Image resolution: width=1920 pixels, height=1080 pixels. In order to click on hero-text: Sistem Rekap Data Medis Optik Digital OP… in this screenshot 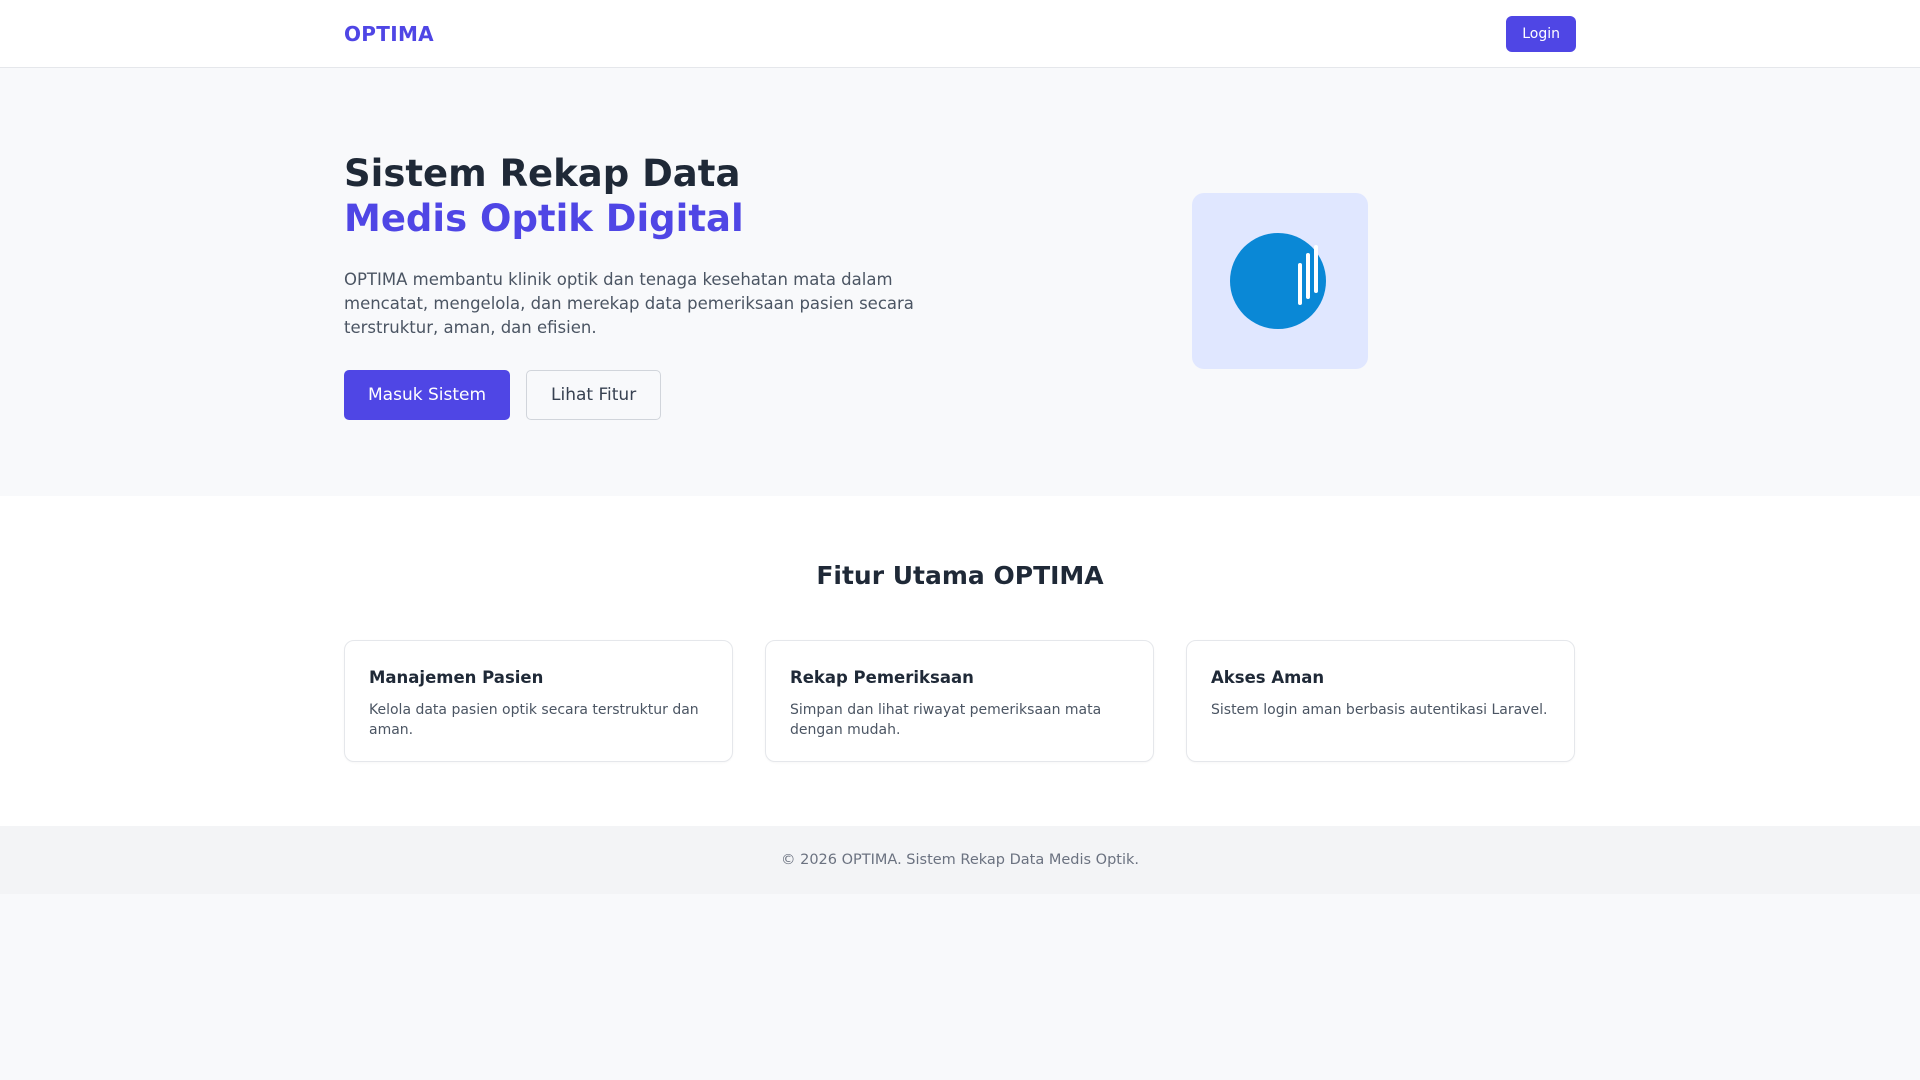, I will do `click(644, 282)`.